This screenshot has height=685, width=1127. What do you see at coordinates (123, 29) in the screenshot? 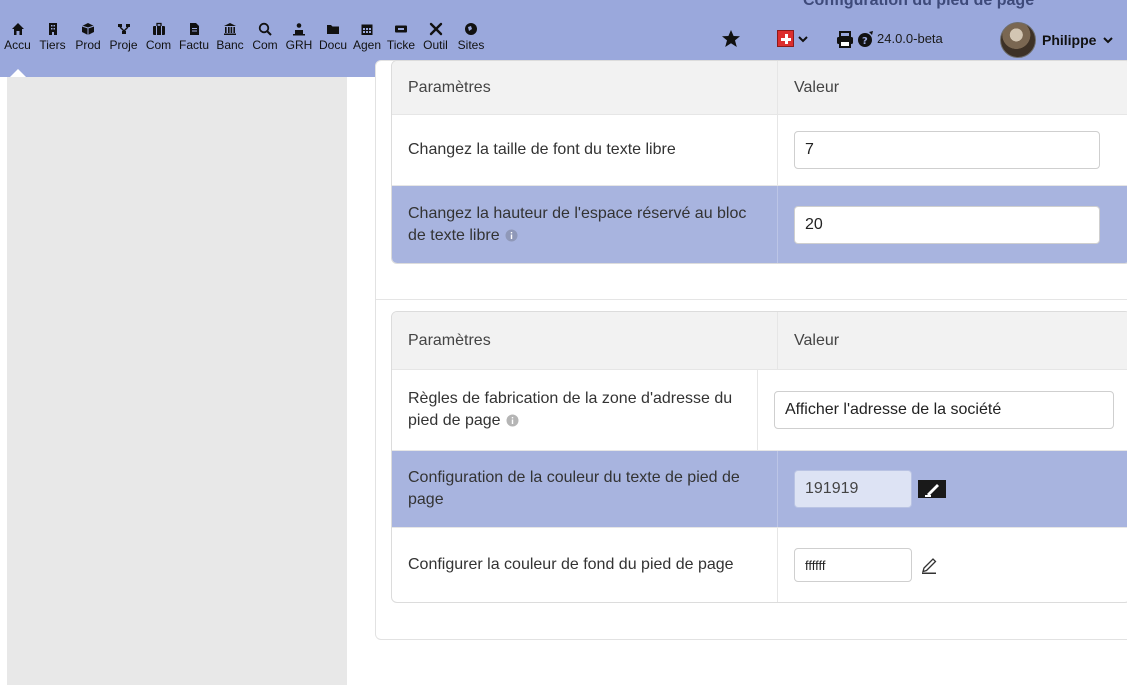
I see `project-icon` at bounding box center [123, 29].